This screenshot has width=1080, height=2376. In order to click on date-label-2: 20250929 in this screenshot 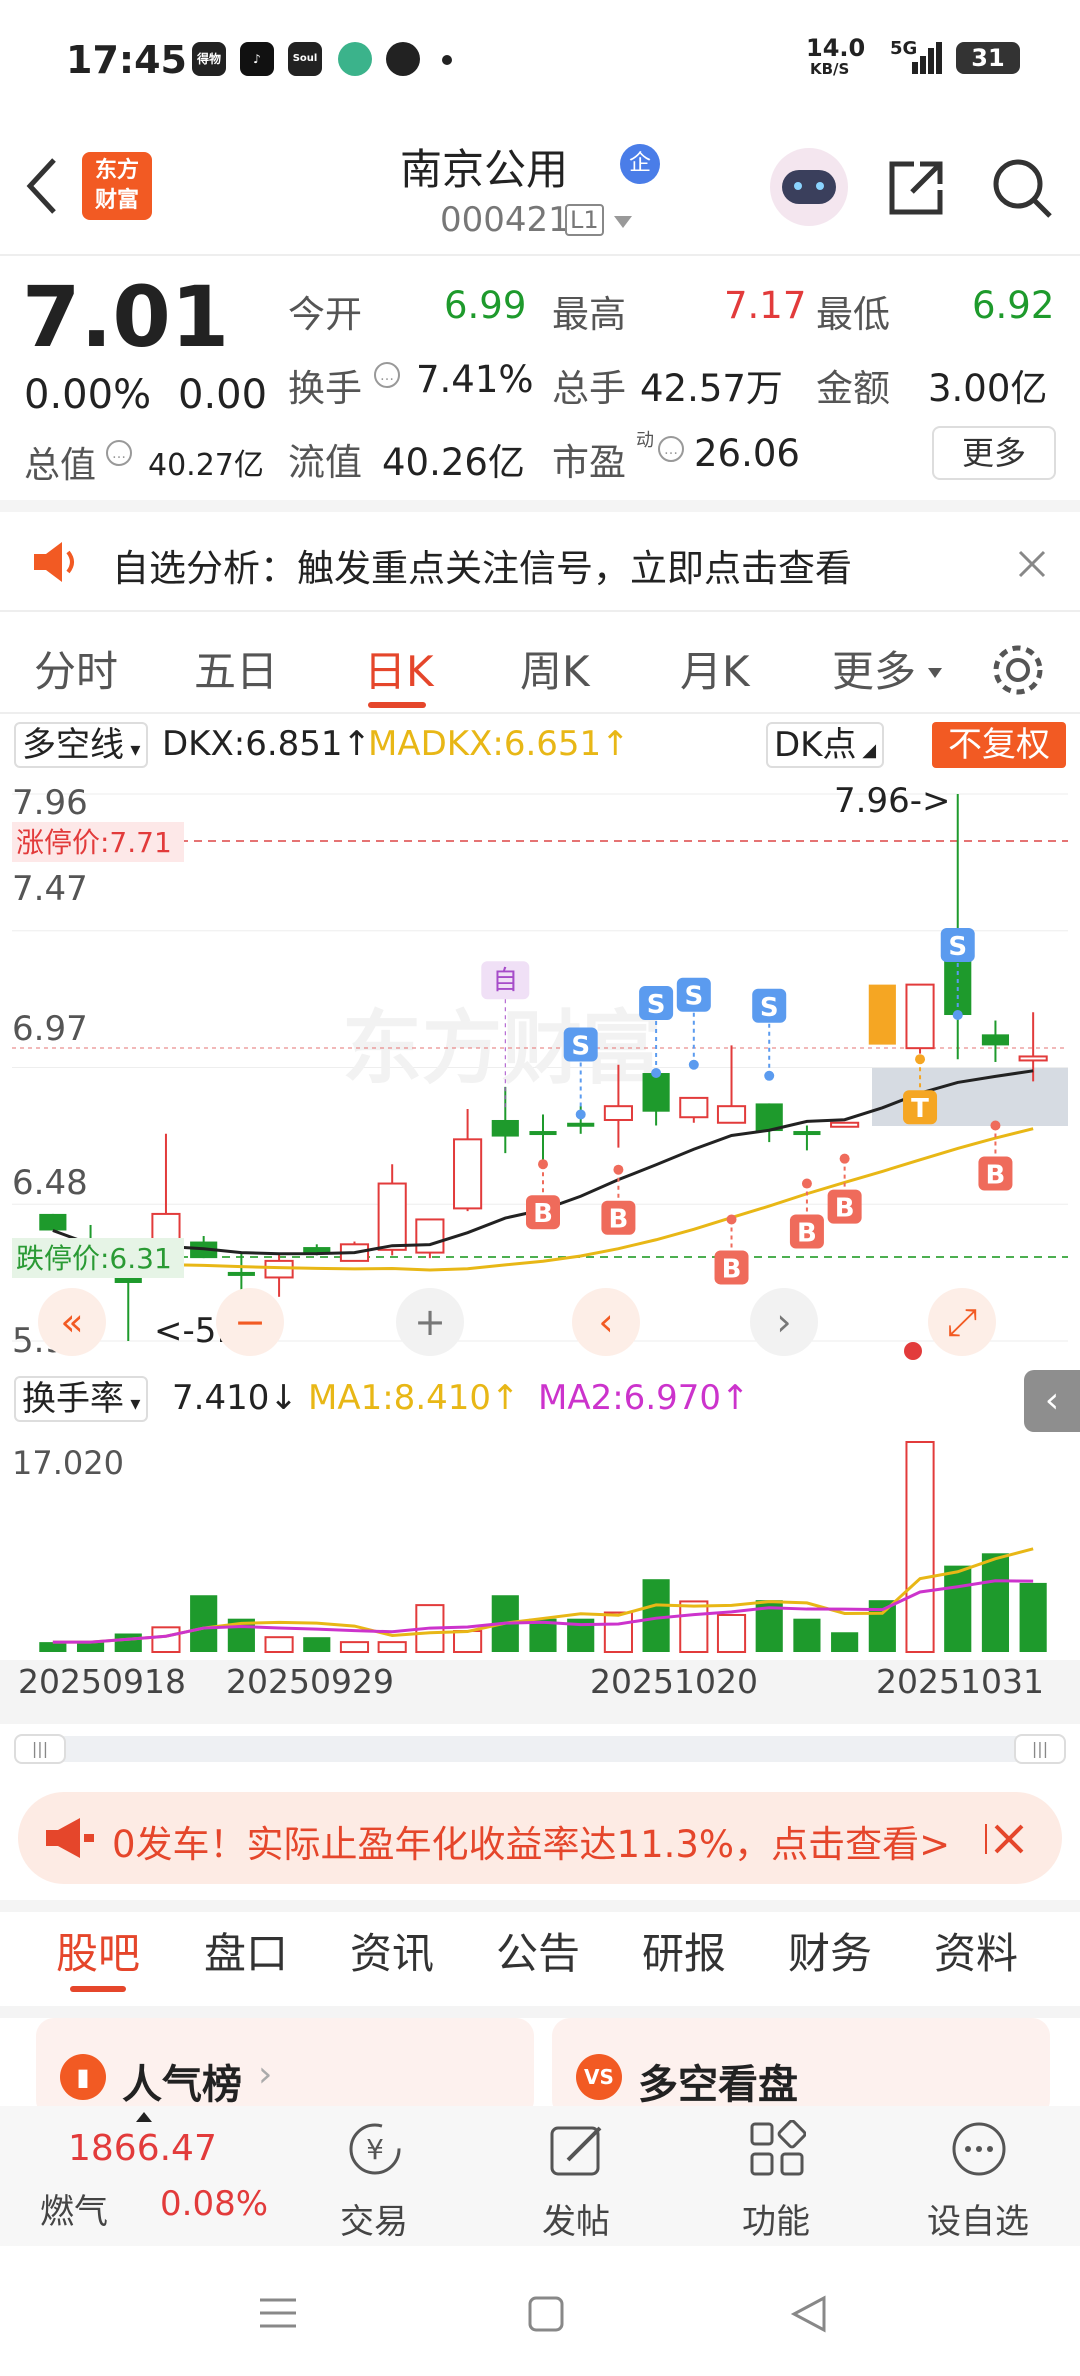, I will do `click(310, 1681)`.